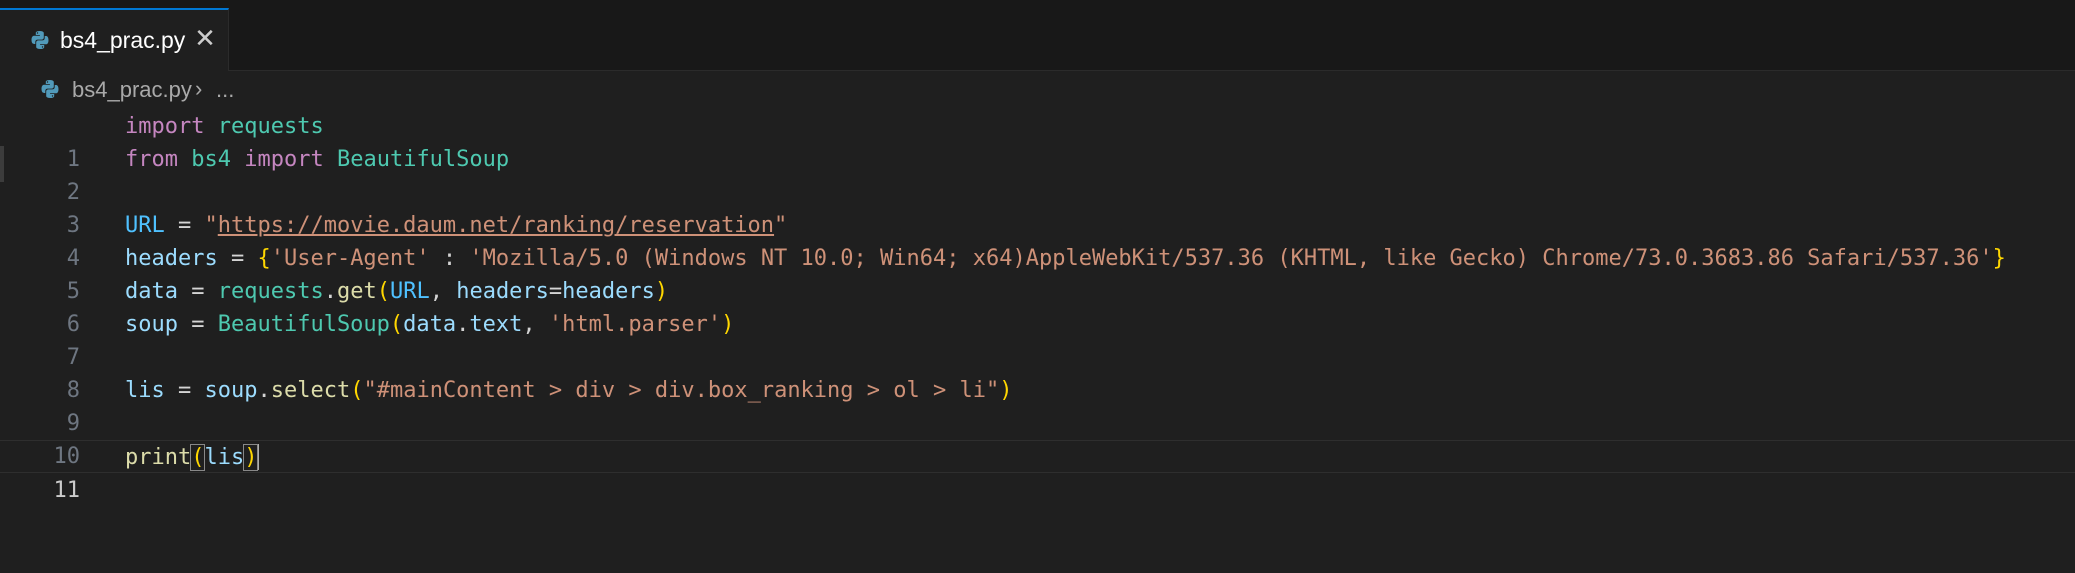 The width and height of the screenshot is (2075, 573). Describe the element at coordinates (205, 38) in the screenshot. I see `close-icon: ✕` at that location.